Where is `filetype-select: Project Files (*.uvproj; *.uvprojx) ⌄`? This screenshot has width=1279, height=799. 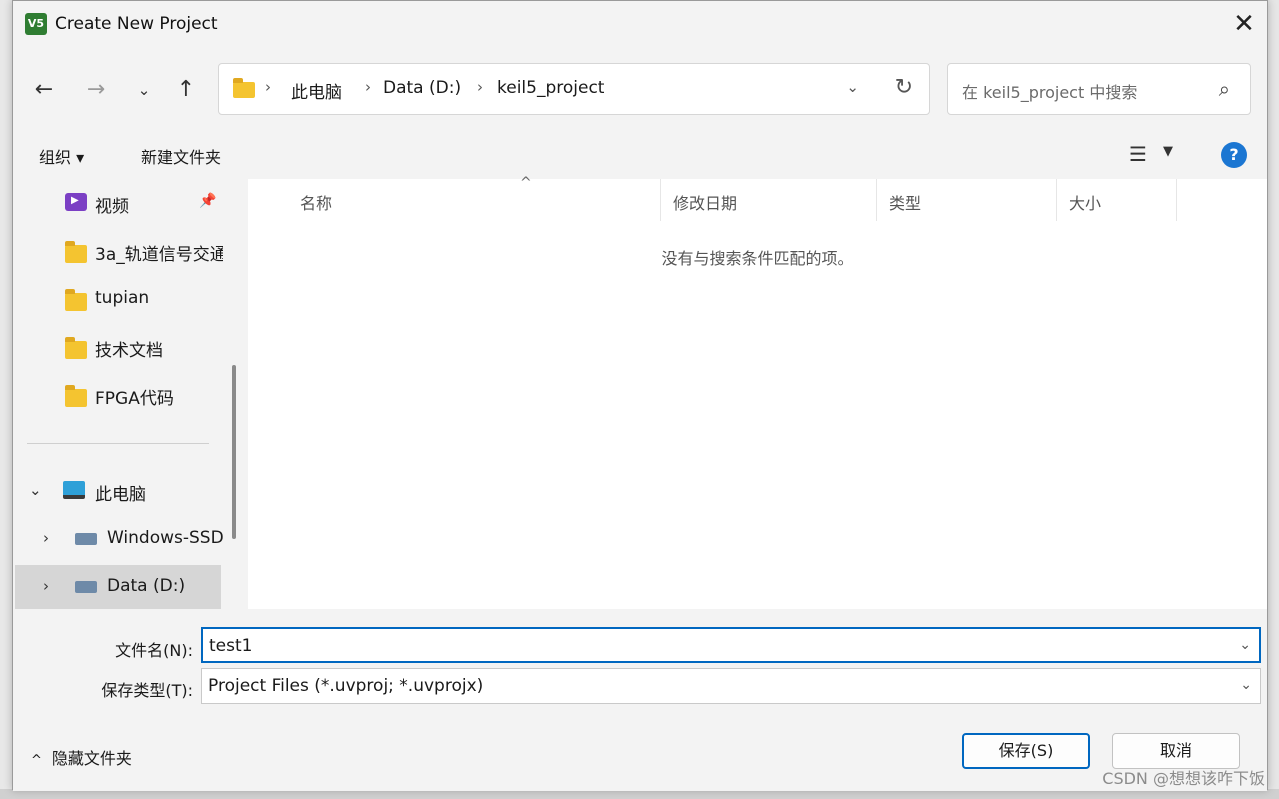 filetype-select: Project Files (*.uvproj; *.uvprojx) ⌄ is located at coordinates (731, 686).